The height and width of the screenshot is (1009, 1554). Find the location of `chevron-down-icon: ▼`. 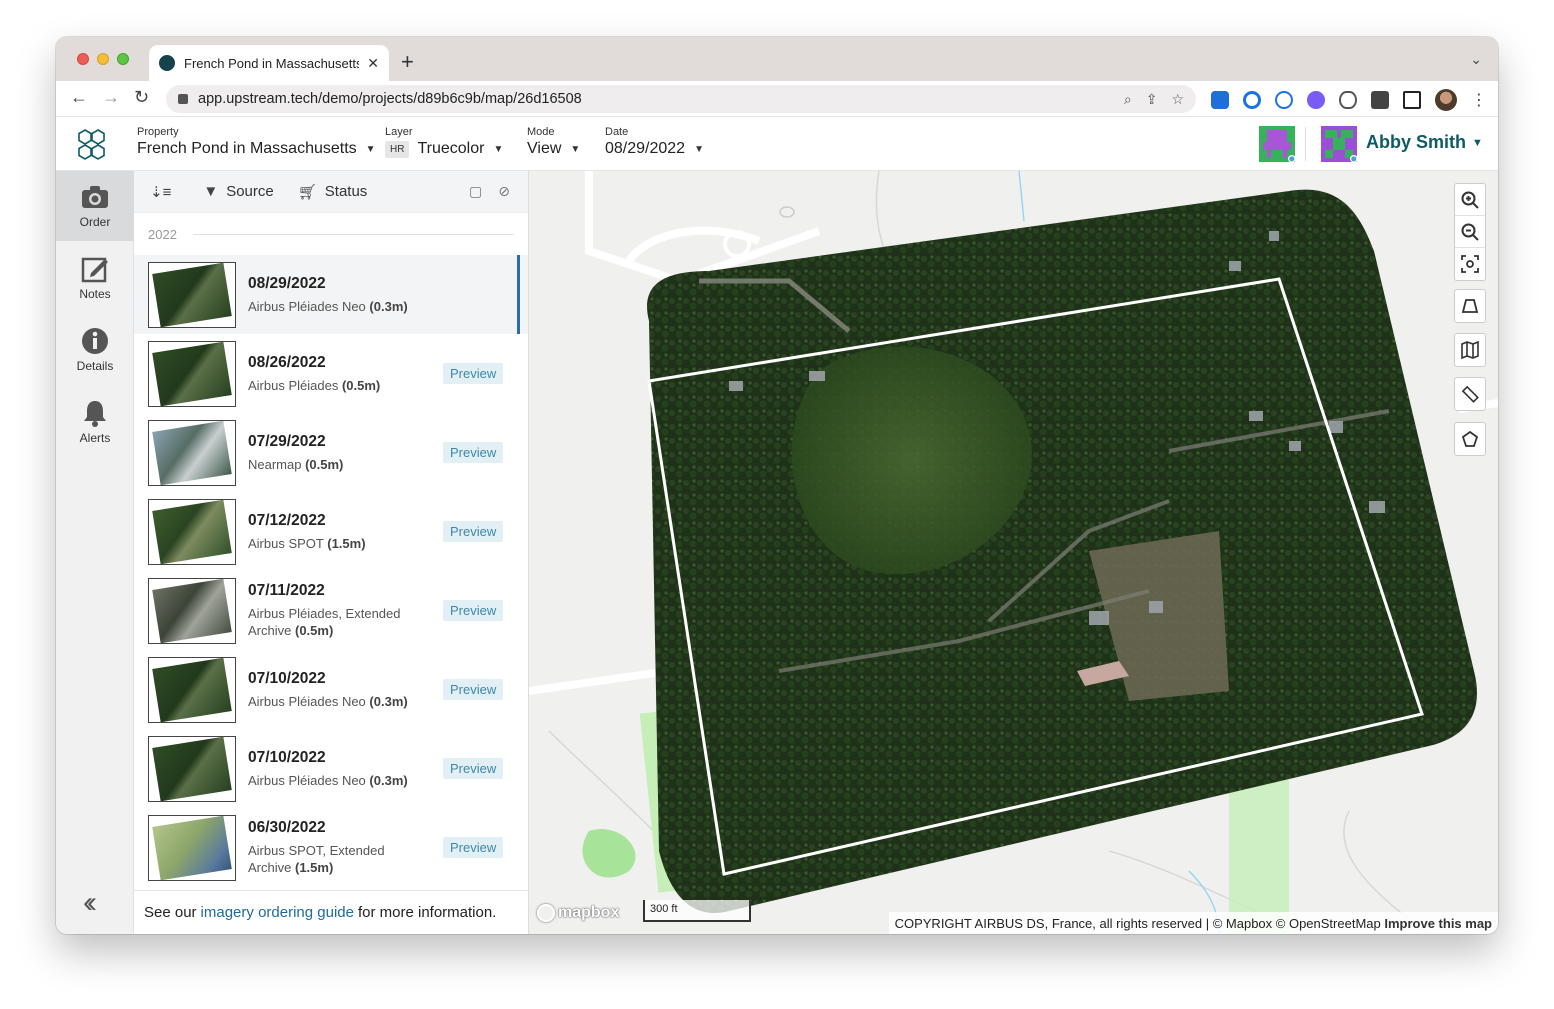

chevron-down-icon: ▼ is located at coordinates (1477, 142).